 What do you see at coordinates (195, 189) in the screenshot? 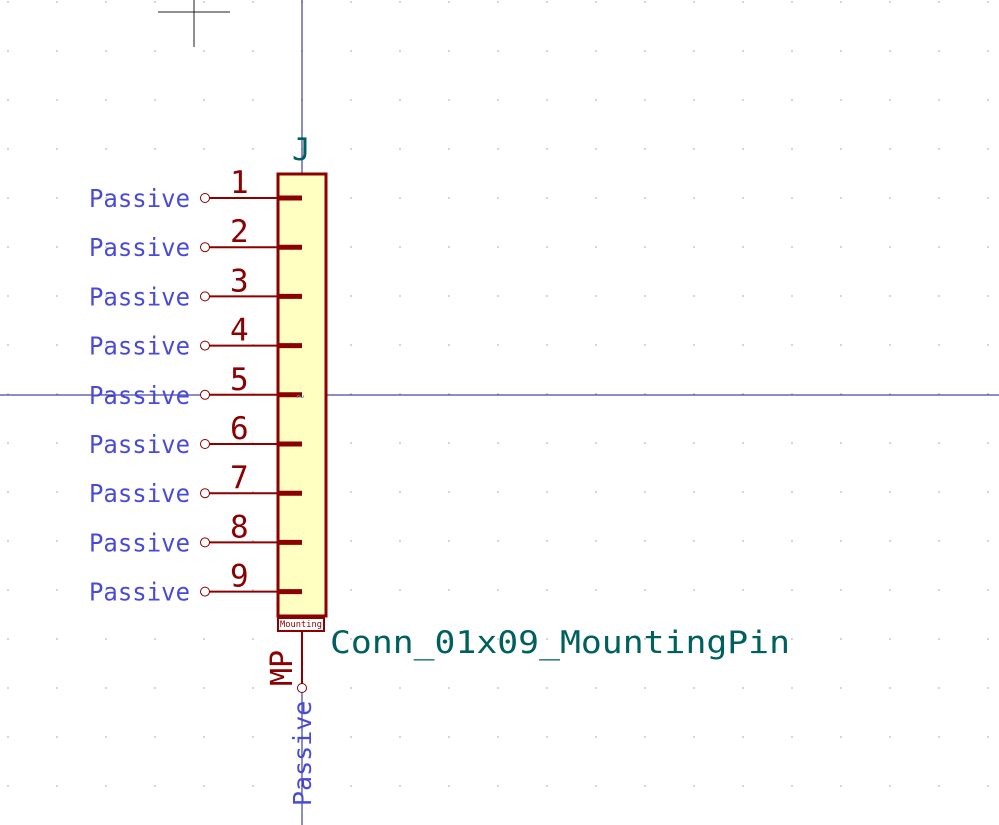
I see `pin-1: 1 Passive` at bounding box center [195, 189].